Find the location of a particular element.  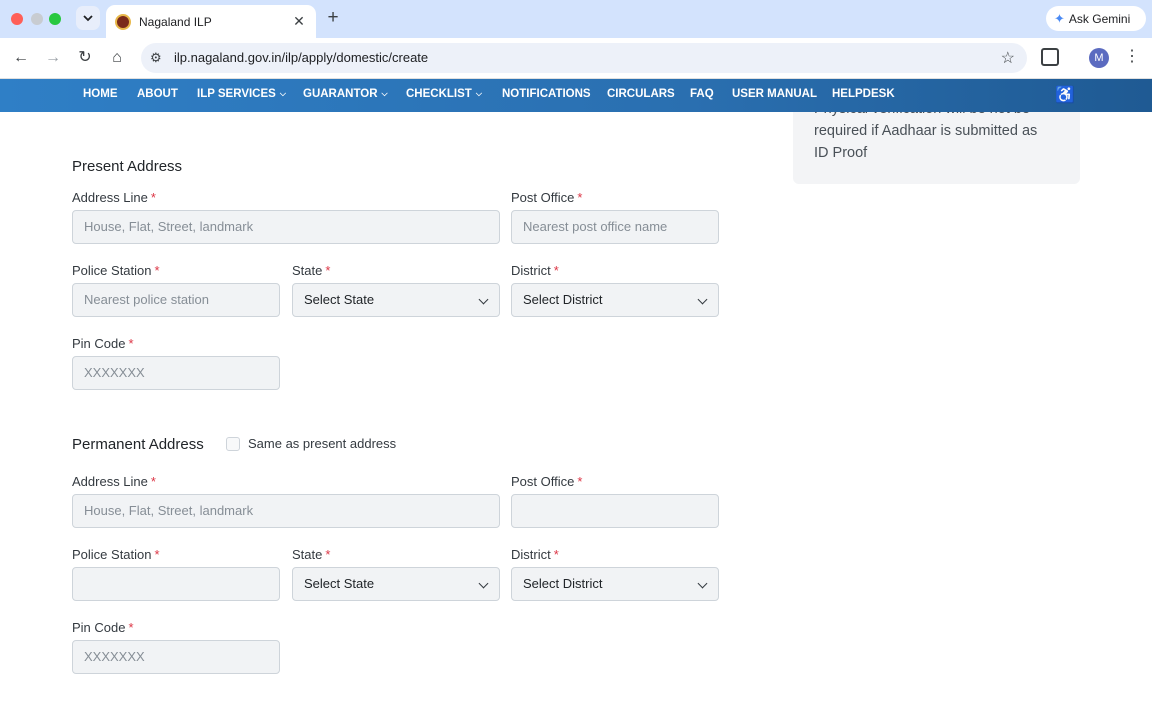

nav-home: HOME is located at coordinates (100, 94).